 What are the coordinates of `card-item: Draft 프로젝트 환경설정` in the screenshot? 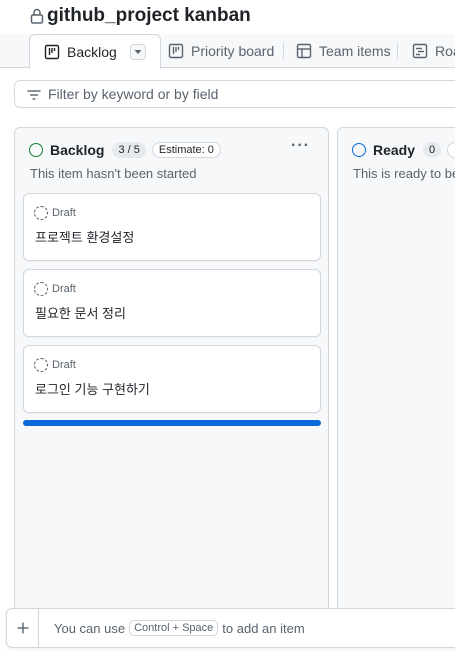 It's located at (172, 227).